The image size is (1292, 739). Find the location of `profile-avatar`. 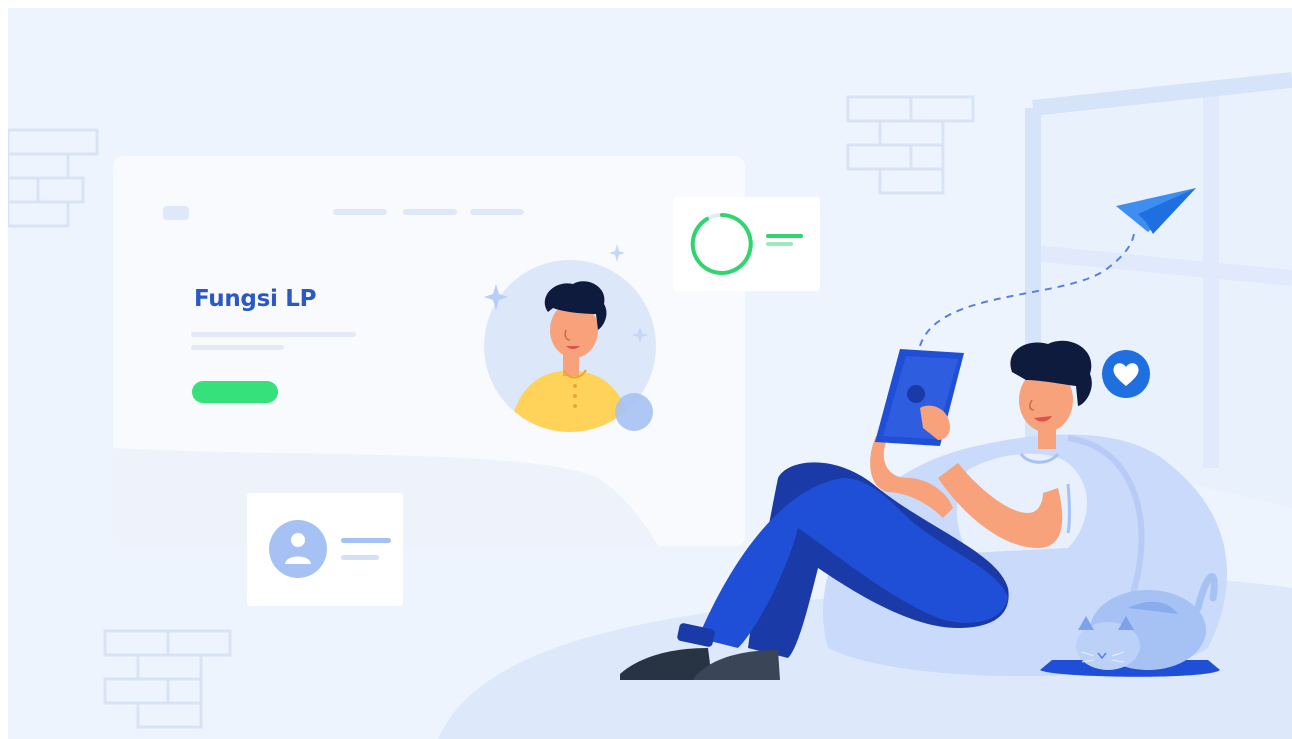

profile-avatar is located at coordinates (570, 346).